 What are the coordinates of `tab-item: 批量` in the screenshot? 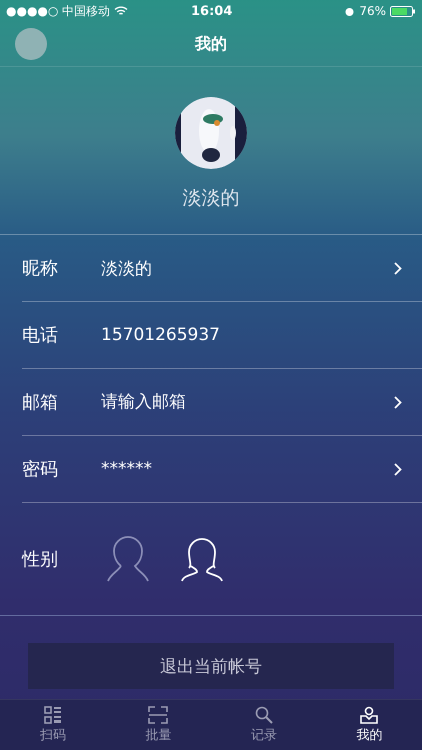 It's located at (158, 725).